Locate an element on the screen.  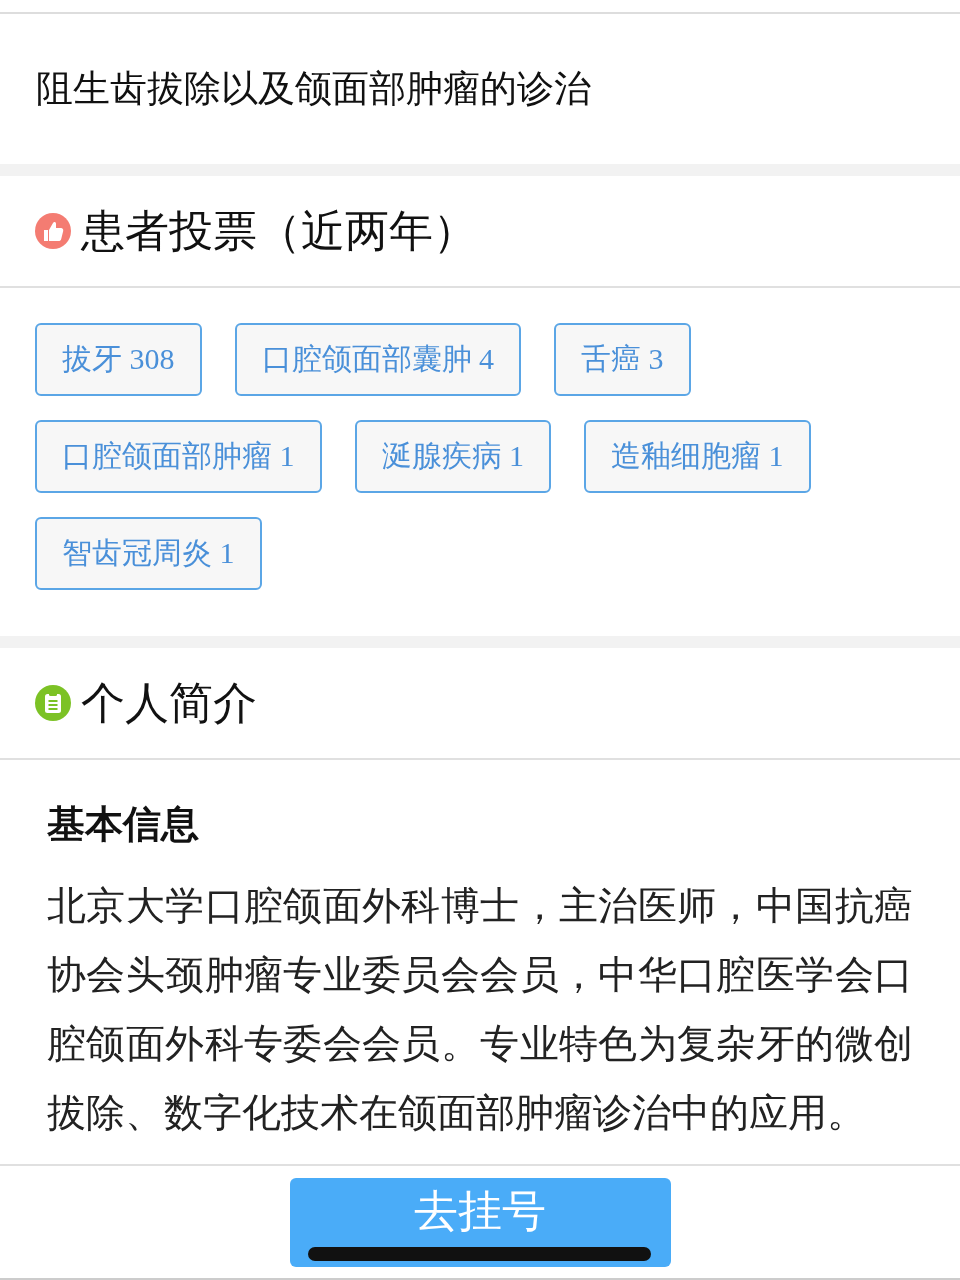
thumbs-up-icon is located at coordinates (53, 231).